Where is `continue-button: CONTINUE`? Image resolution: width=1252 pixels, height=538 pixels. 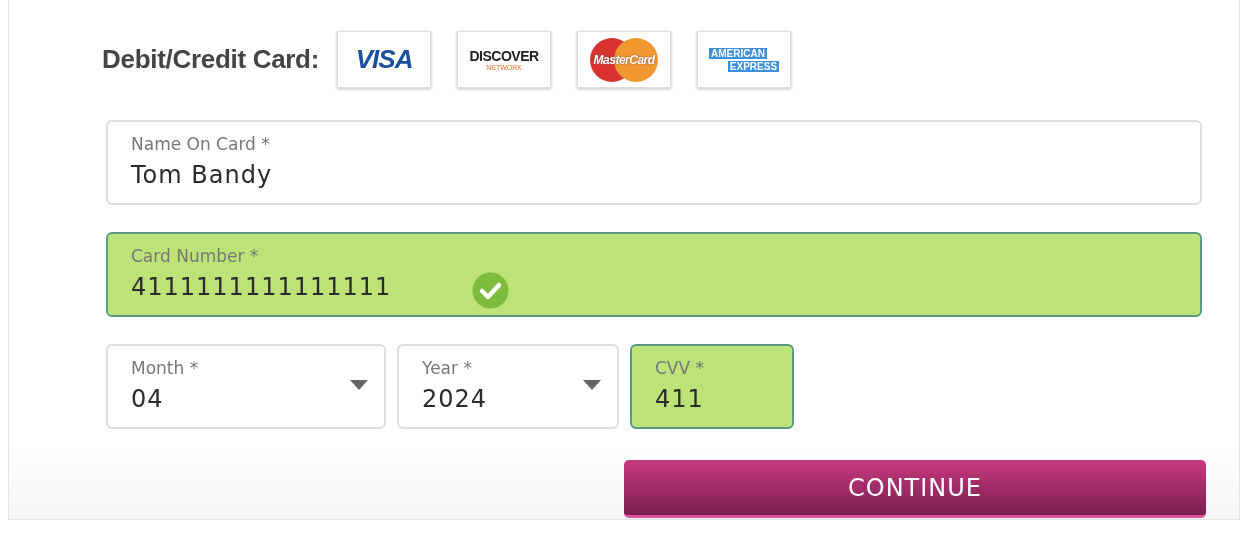
continue-button: CONTINUE is located at coordinates (915, 489).